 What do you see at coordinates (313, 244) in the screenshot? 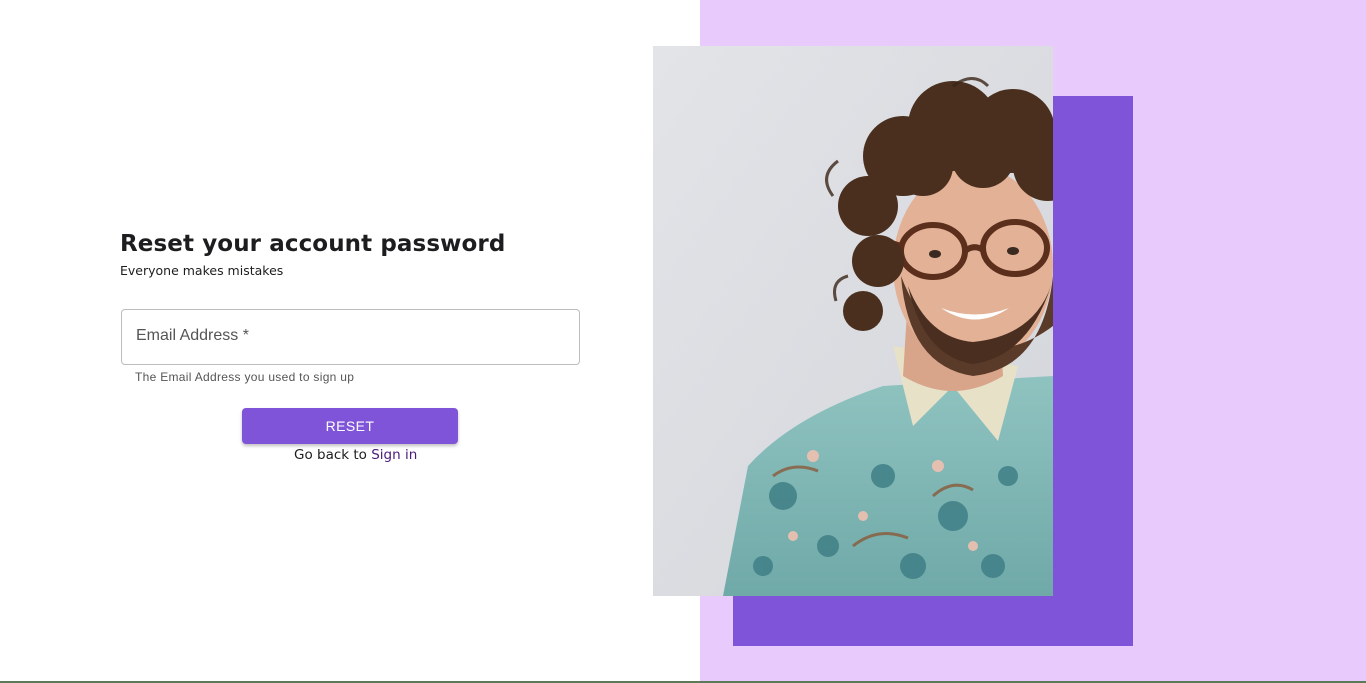
I see `page-title: Reset your account password` at bounding box center [313, 244].